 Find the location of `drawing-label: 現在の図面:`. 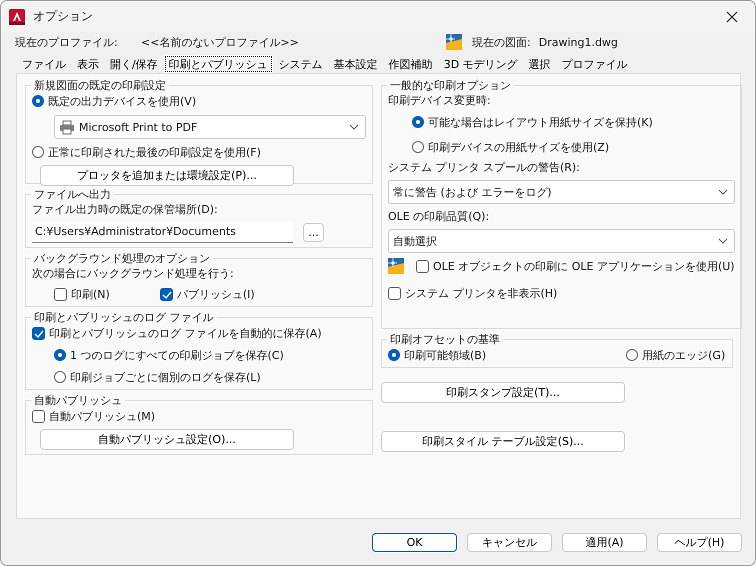

drawing-label: 現在の図面: is located at coordinates (501, 42).